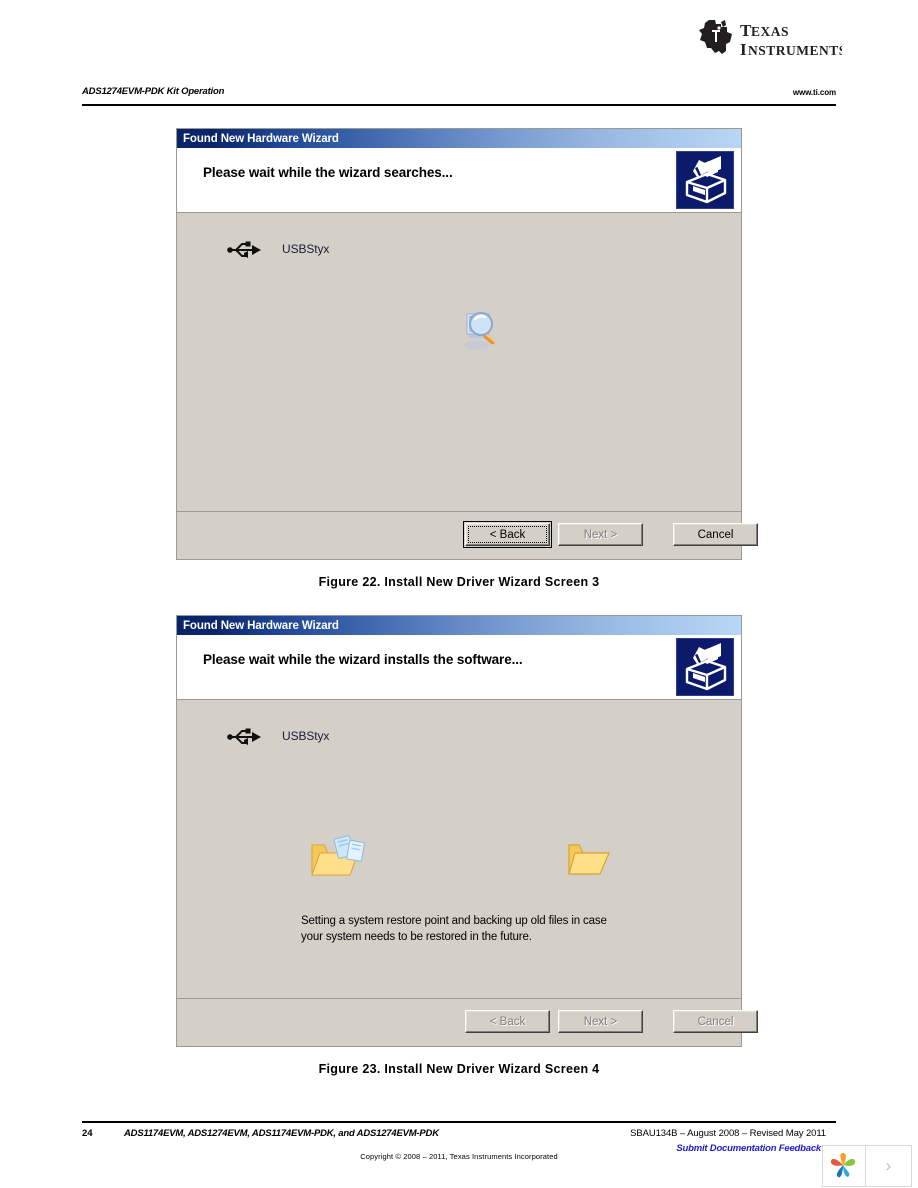 The height and width of the screenshot is (1188, 918). What do you see at coordinates (844, 1166) in the screenshot?
I see `ti-pinwheel-logo` at bounding box center [844, 1166].